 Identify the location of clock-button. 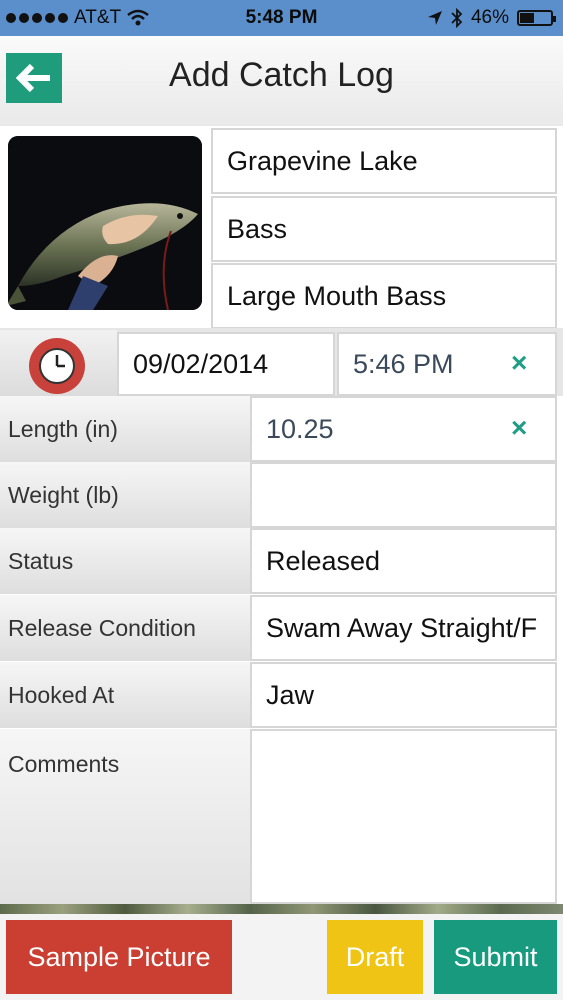
(57, 366).